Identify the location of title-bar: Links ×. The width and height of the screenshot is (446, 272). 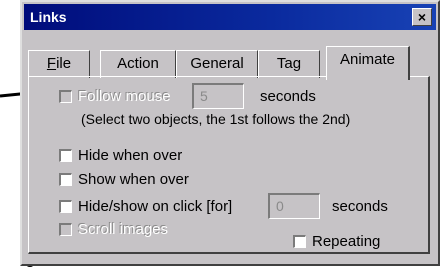
(230, 17).